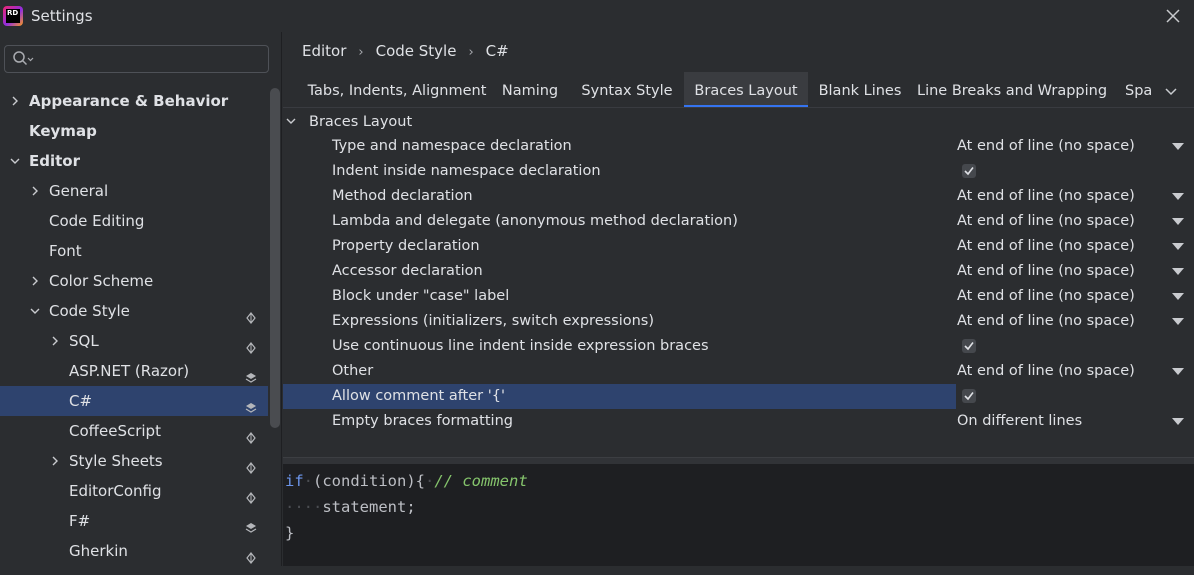 The height and width of the screenshot is (575, 1194). What do you see at coordinates (149, 60) in the screenshot?
I see `search-input` at bounding box center [149, 60].